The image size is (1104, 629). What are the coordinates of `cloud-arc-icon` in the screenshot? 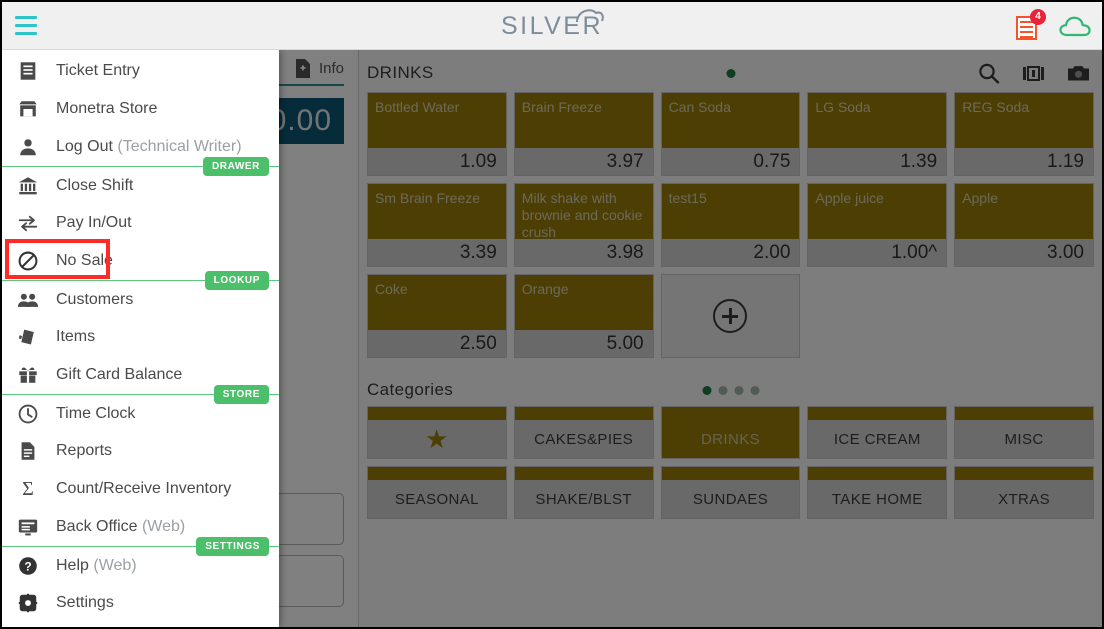 It's located at (590, 15).